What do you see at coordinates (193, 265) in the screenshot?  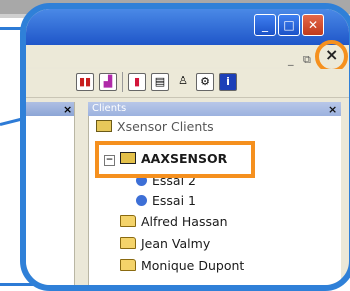 I see `tree-item-label: Monique Dupont` at bounding box center [193, 265].